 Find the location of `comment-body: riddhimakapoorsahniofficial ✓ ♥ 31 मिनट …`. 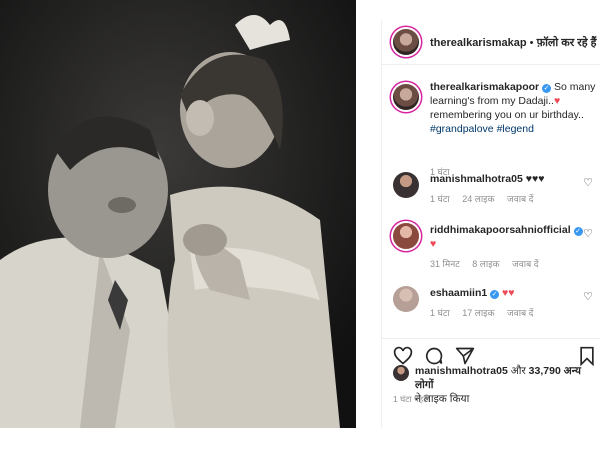

comment-body: riddhimakapoorsahniofficial ✓ ♥ 31 मिनट … is located at coordinates (512, 247).